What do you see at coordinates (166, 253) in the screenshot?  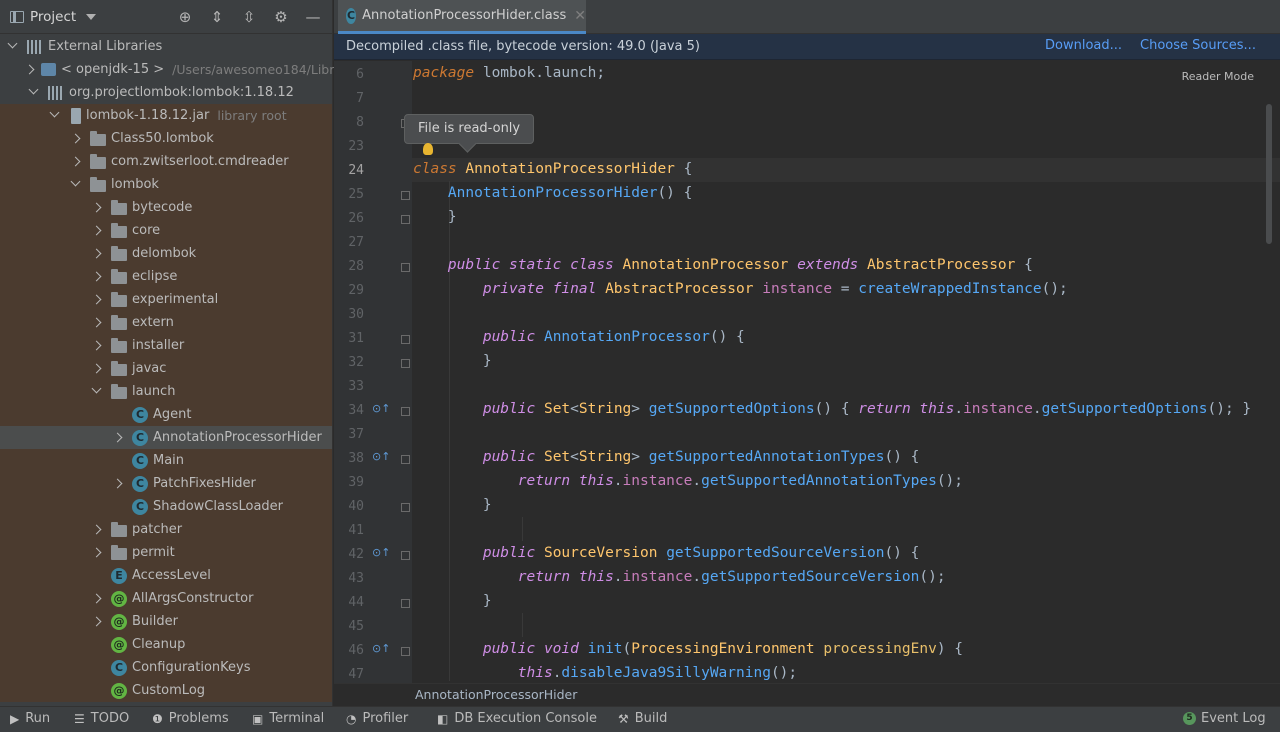 I see `tree-node-delombok: delombok` at bounding box center [166, 253].